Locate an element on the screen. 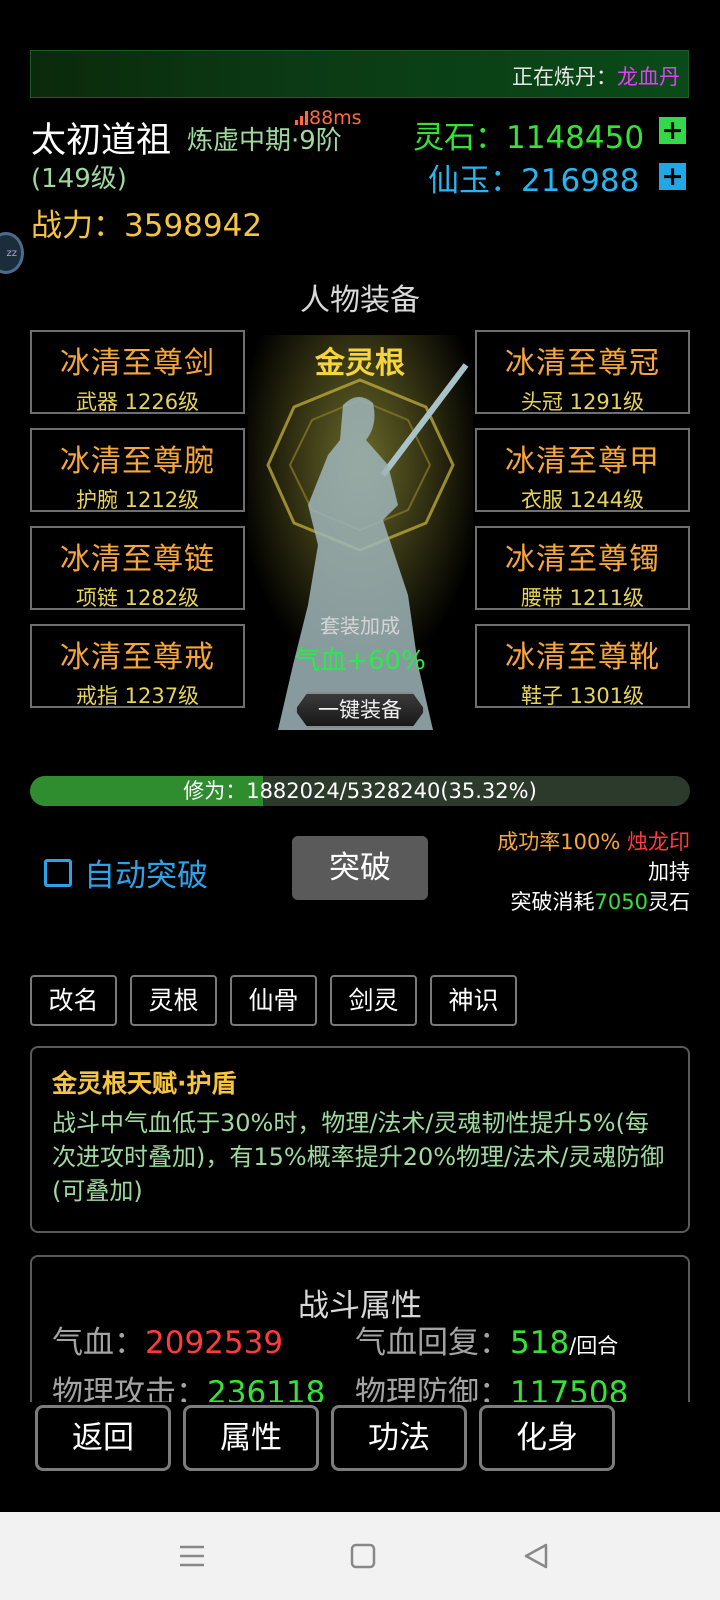 This screenshot has width=720, height=1600. stat-value: 2092539 is located at coordinates (214, 1343).